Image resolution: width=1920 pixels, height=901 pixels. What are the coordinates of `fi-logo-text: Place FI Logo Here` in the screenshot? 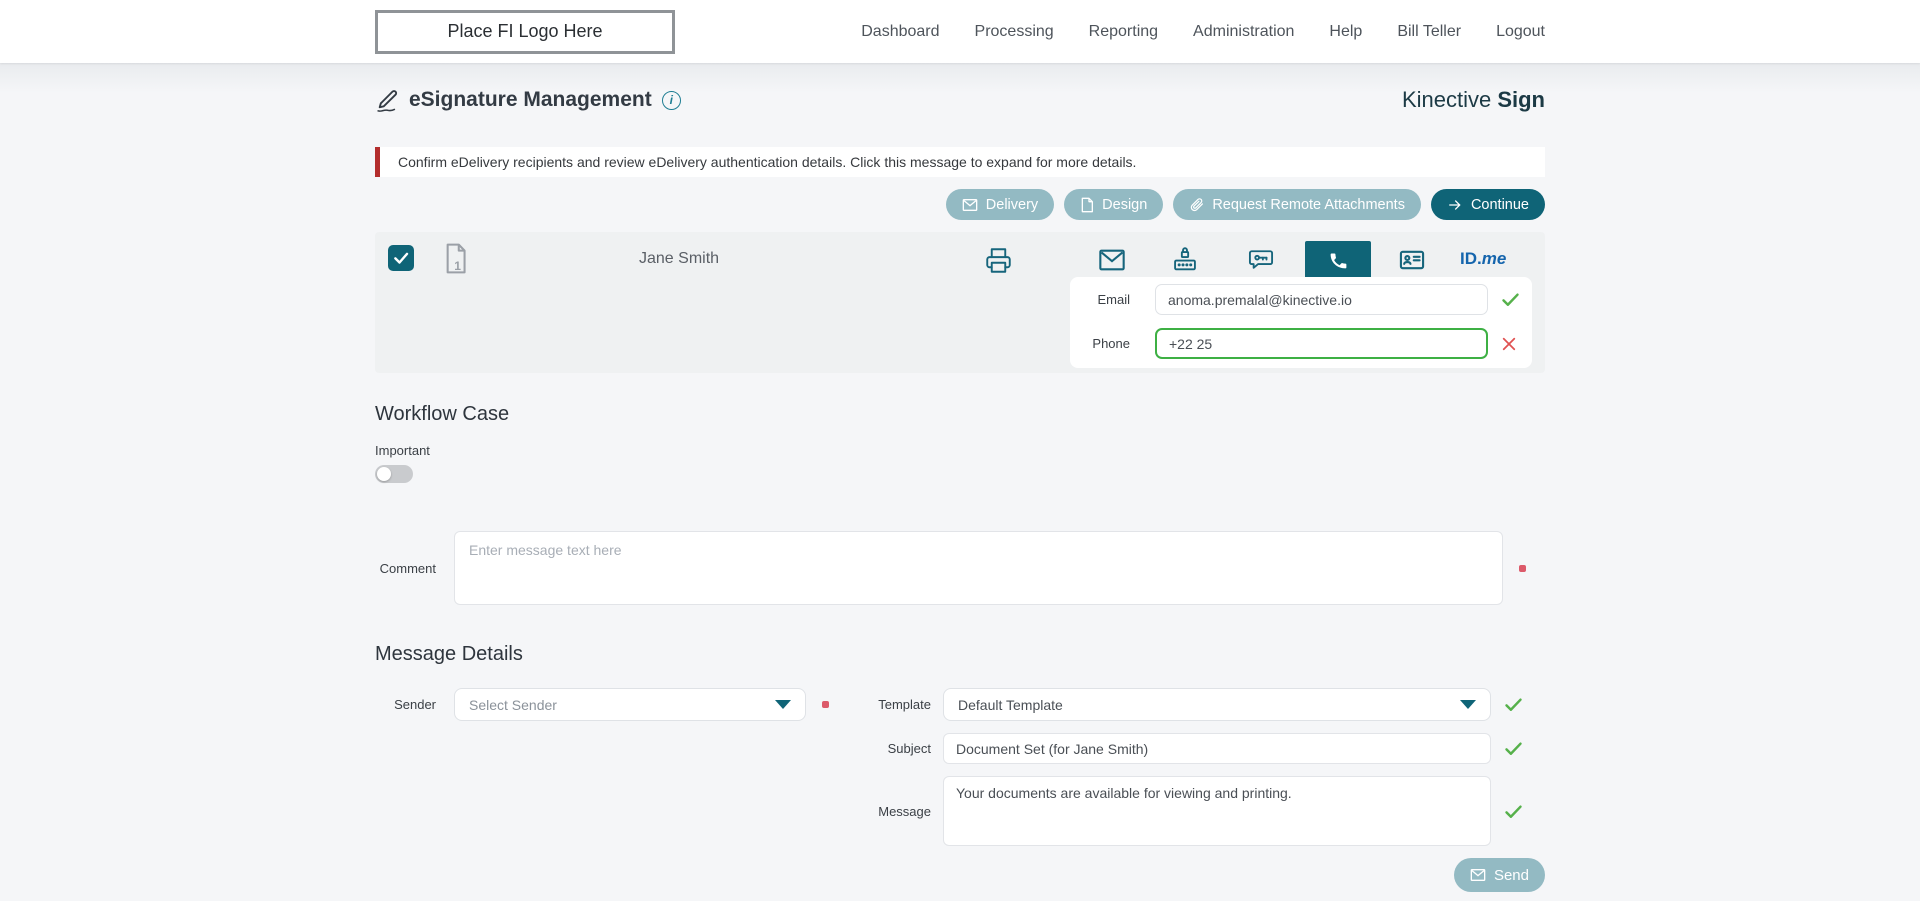 It's located at (525, 31).